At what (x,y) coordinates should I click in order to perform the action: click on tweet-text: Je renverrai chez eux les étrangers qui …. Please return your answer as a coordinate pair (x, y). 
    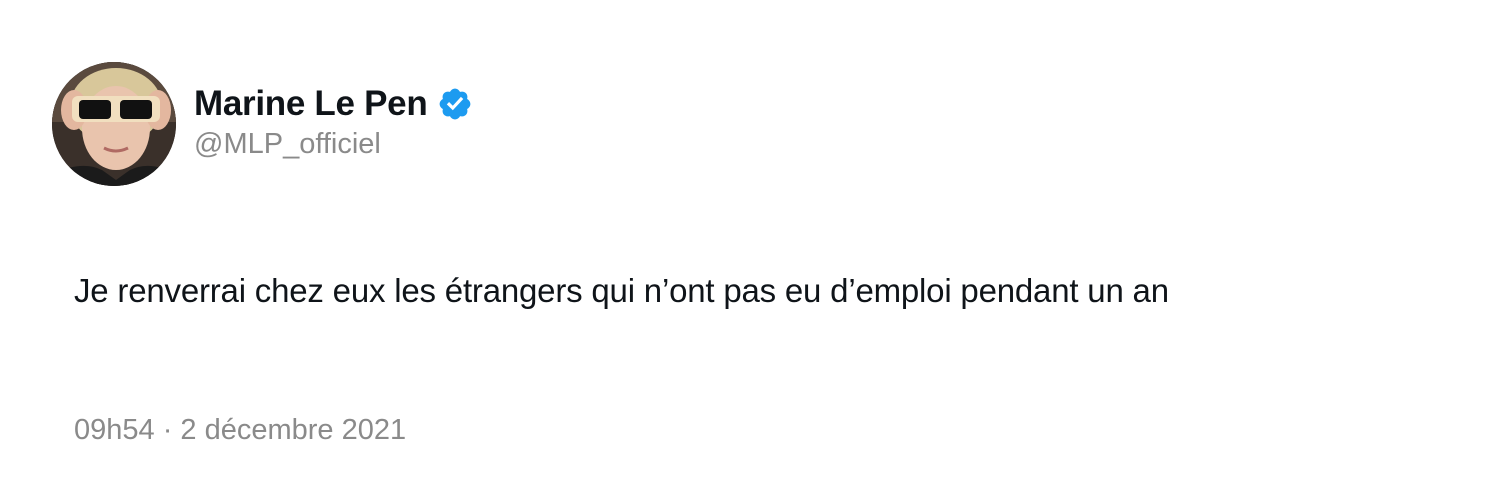
    Looking at the image, I should click on (621, 290).